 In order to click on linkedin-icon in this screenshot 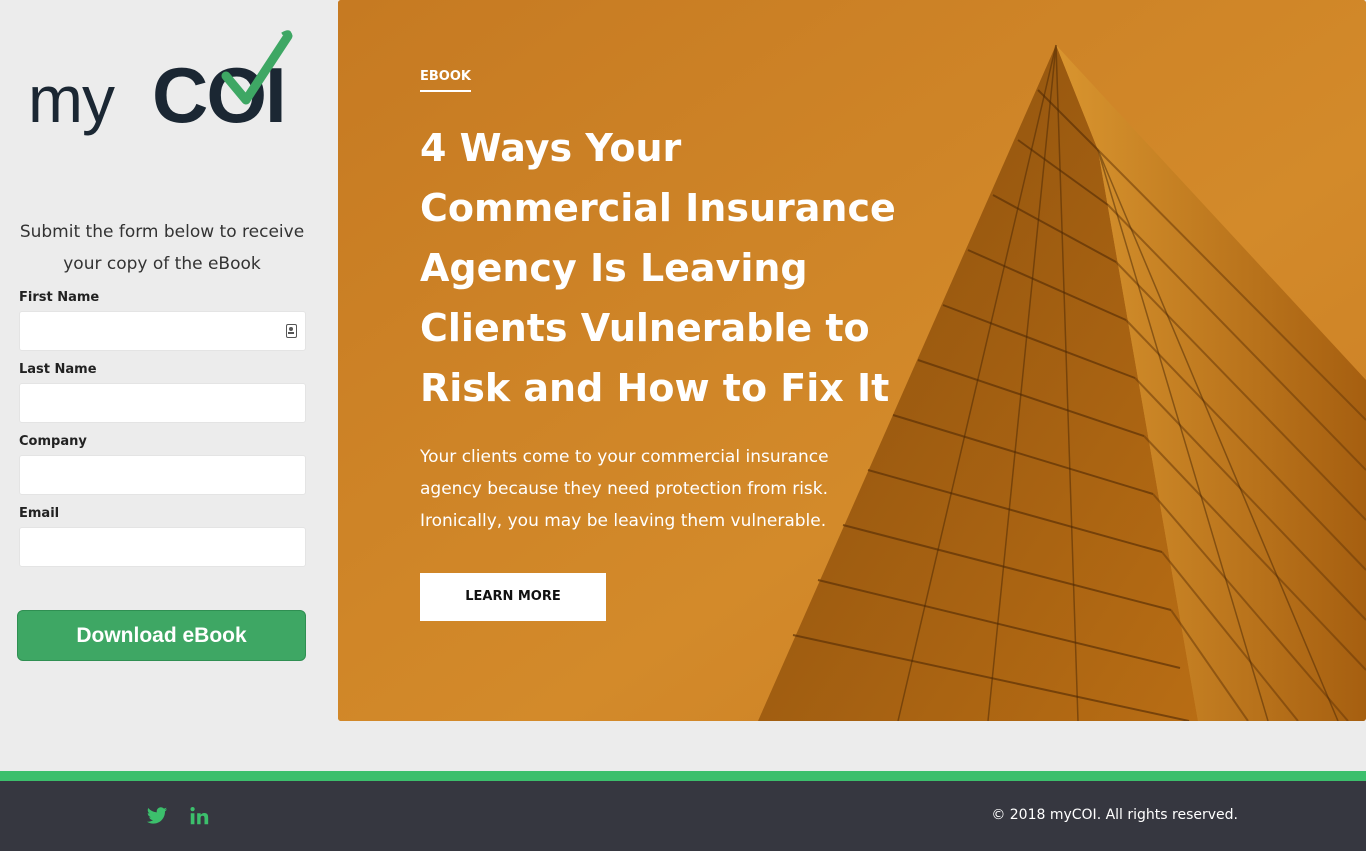, I will do `click(199, 816)`.